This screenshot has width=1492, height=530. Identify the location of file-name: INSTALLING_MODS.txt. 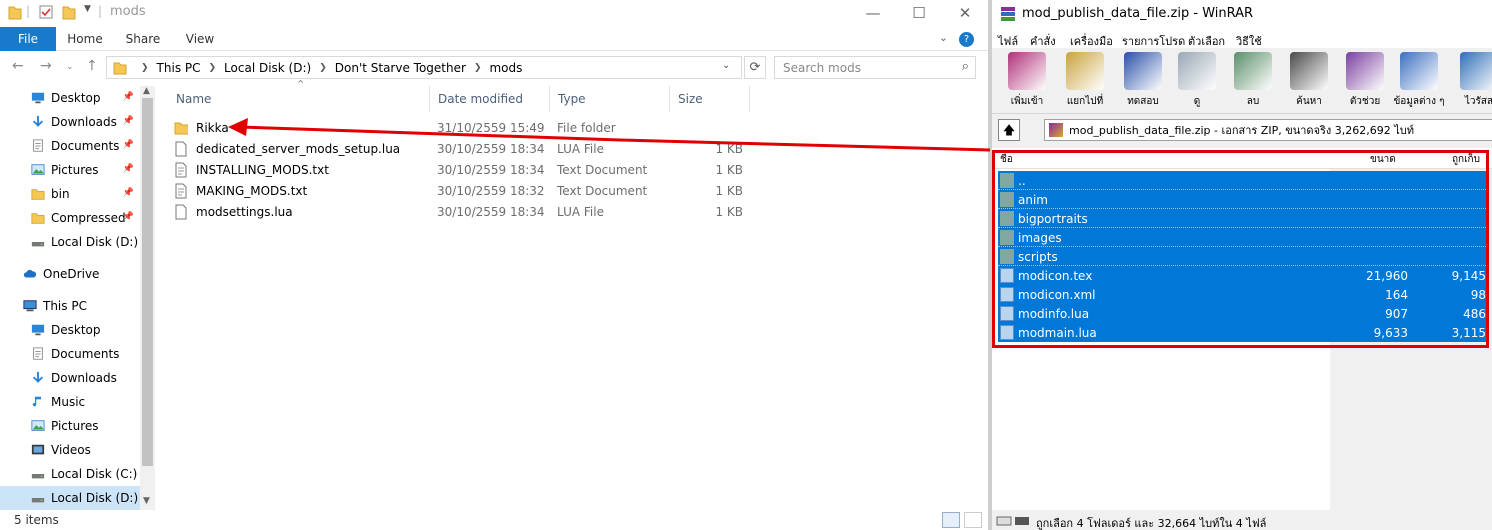
(262, 170).